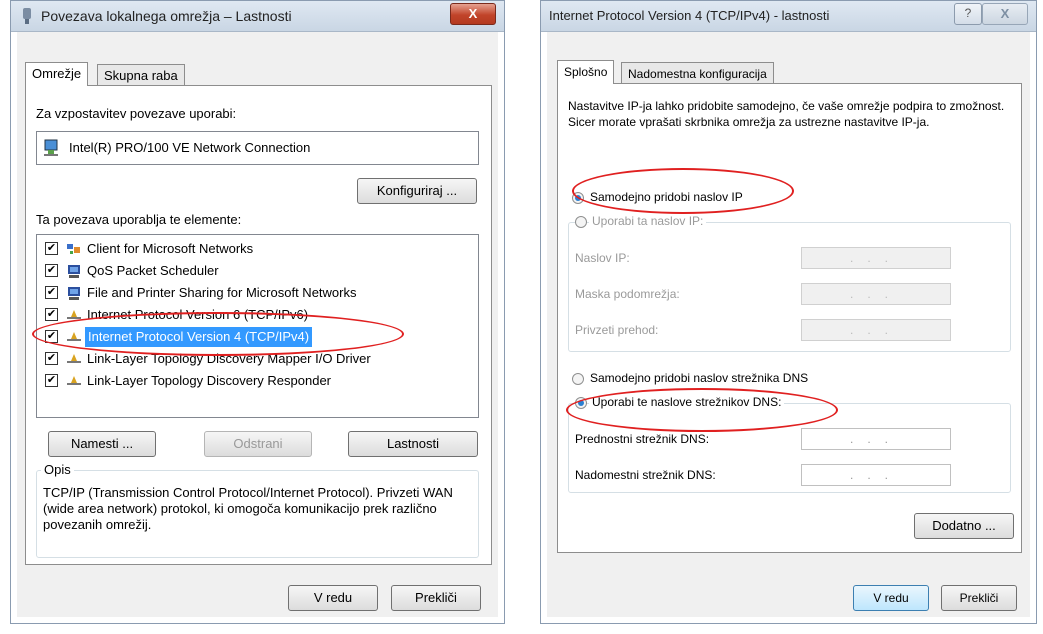 The width and height of the screenshot is (1043, 634). Describe the element at coordinates (73, 249) in the screenshot. I see `client-icon` at that location.